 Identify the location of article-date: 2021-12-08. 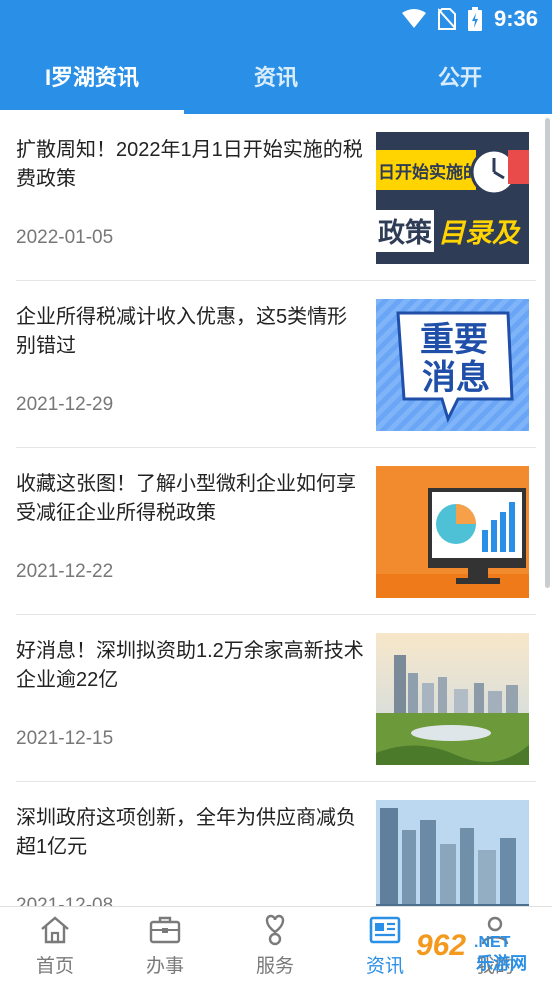
(65, 900).